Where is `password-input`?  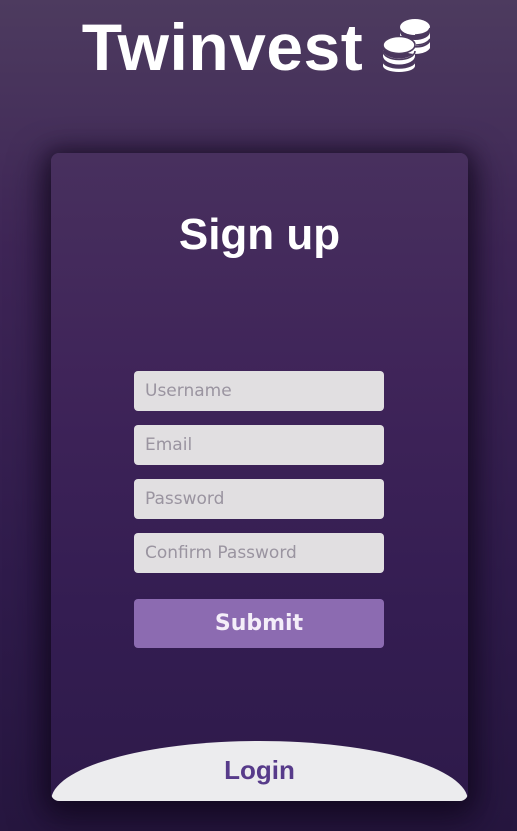 password-input is located at coordinates (259, 499).